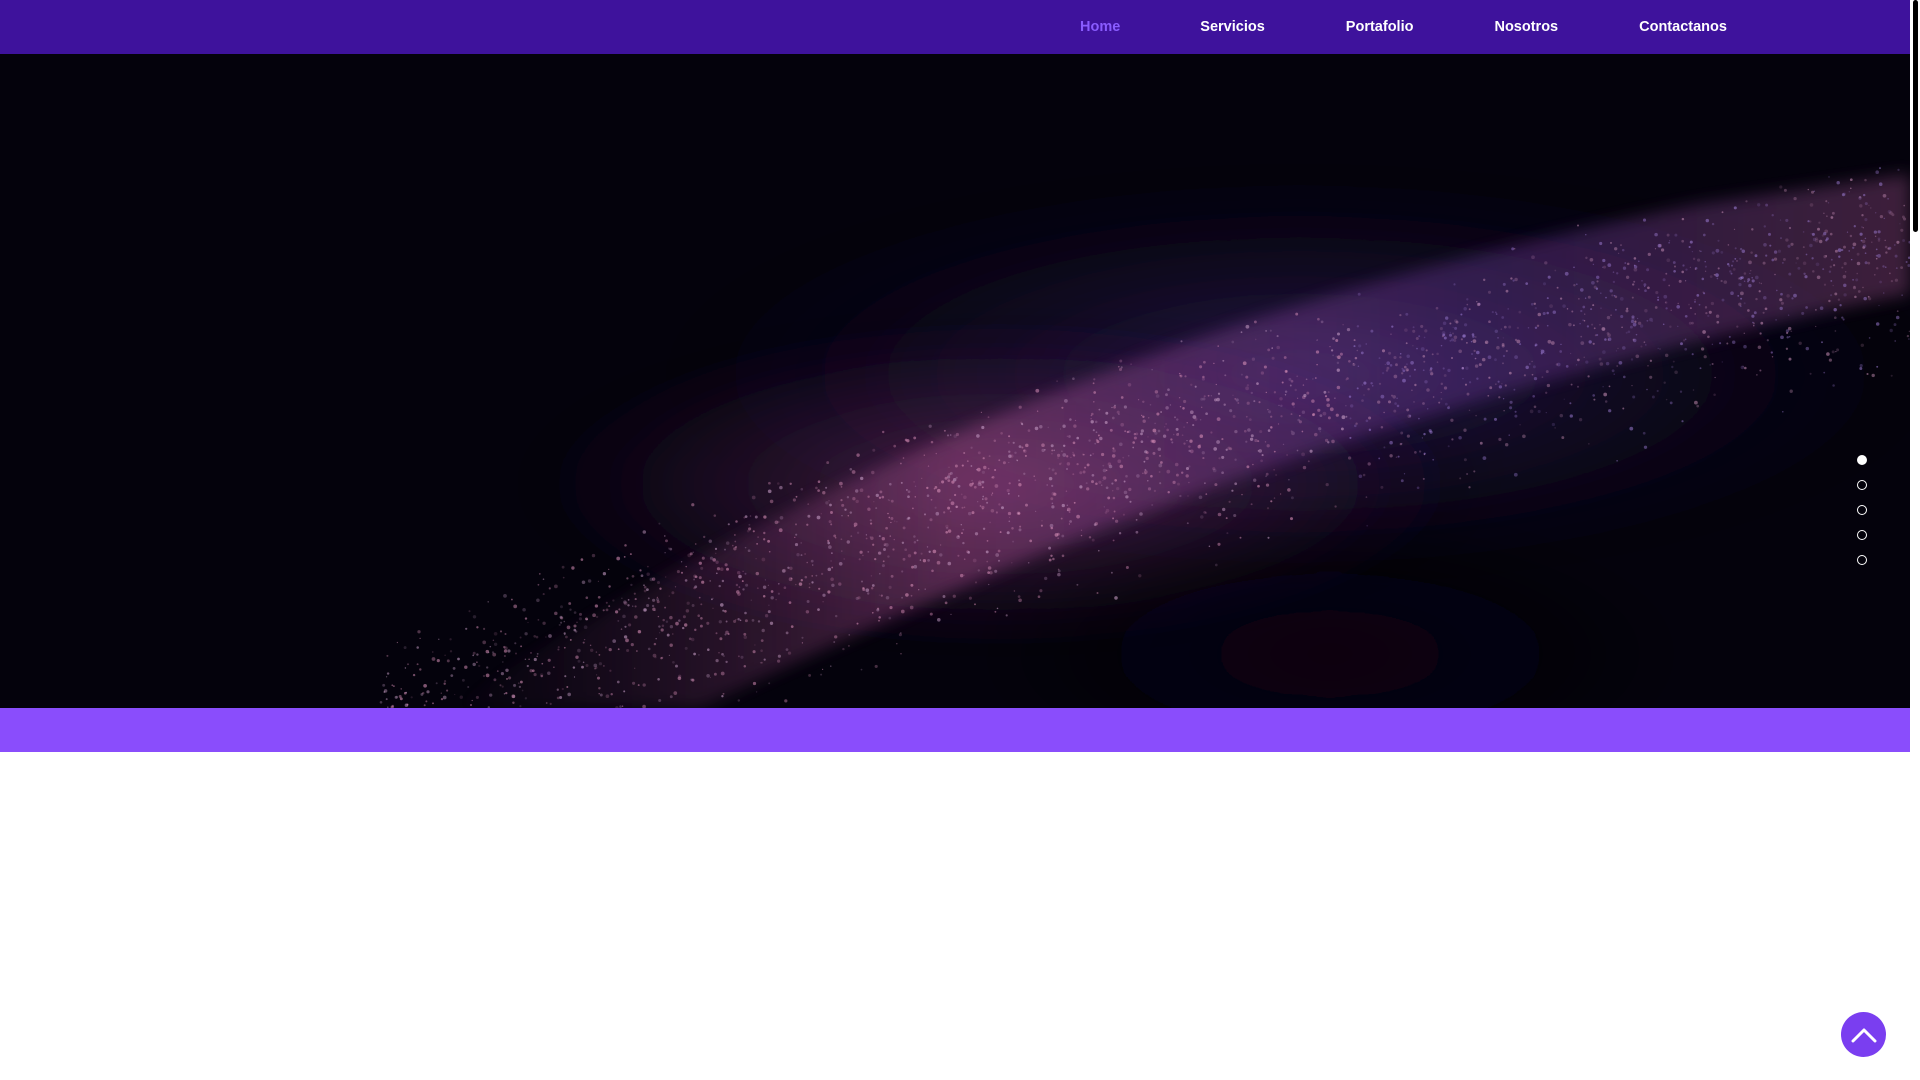  I want to click on section-dots-nav, so click(1863, 517).